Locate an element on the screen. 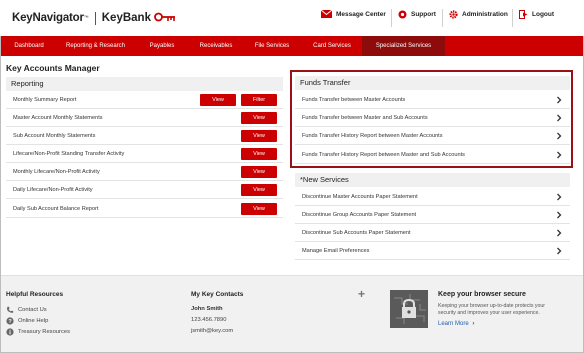 Image resolution: width=584 pixels, height=353 pixels. message-center-label: Message Center is located at coordinates (361, 14).